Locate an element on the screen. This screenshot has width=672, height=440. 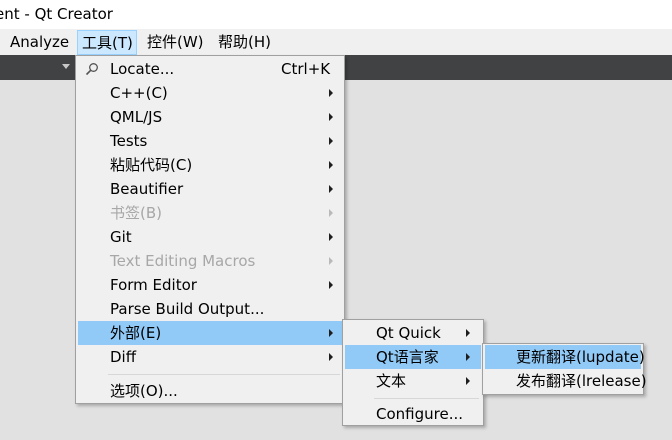
qt-quick-label: Qt Quick is located at coordinates (408, 333).